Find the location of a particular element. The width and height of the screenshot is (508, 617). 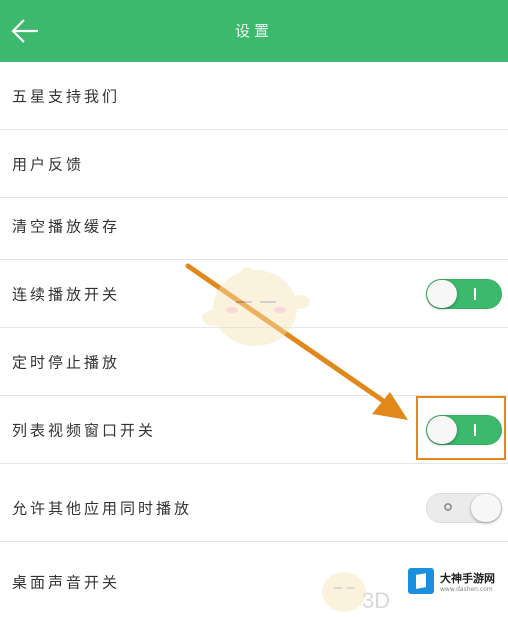

mascot-watermark-icon is located at coordinates (256, 306).